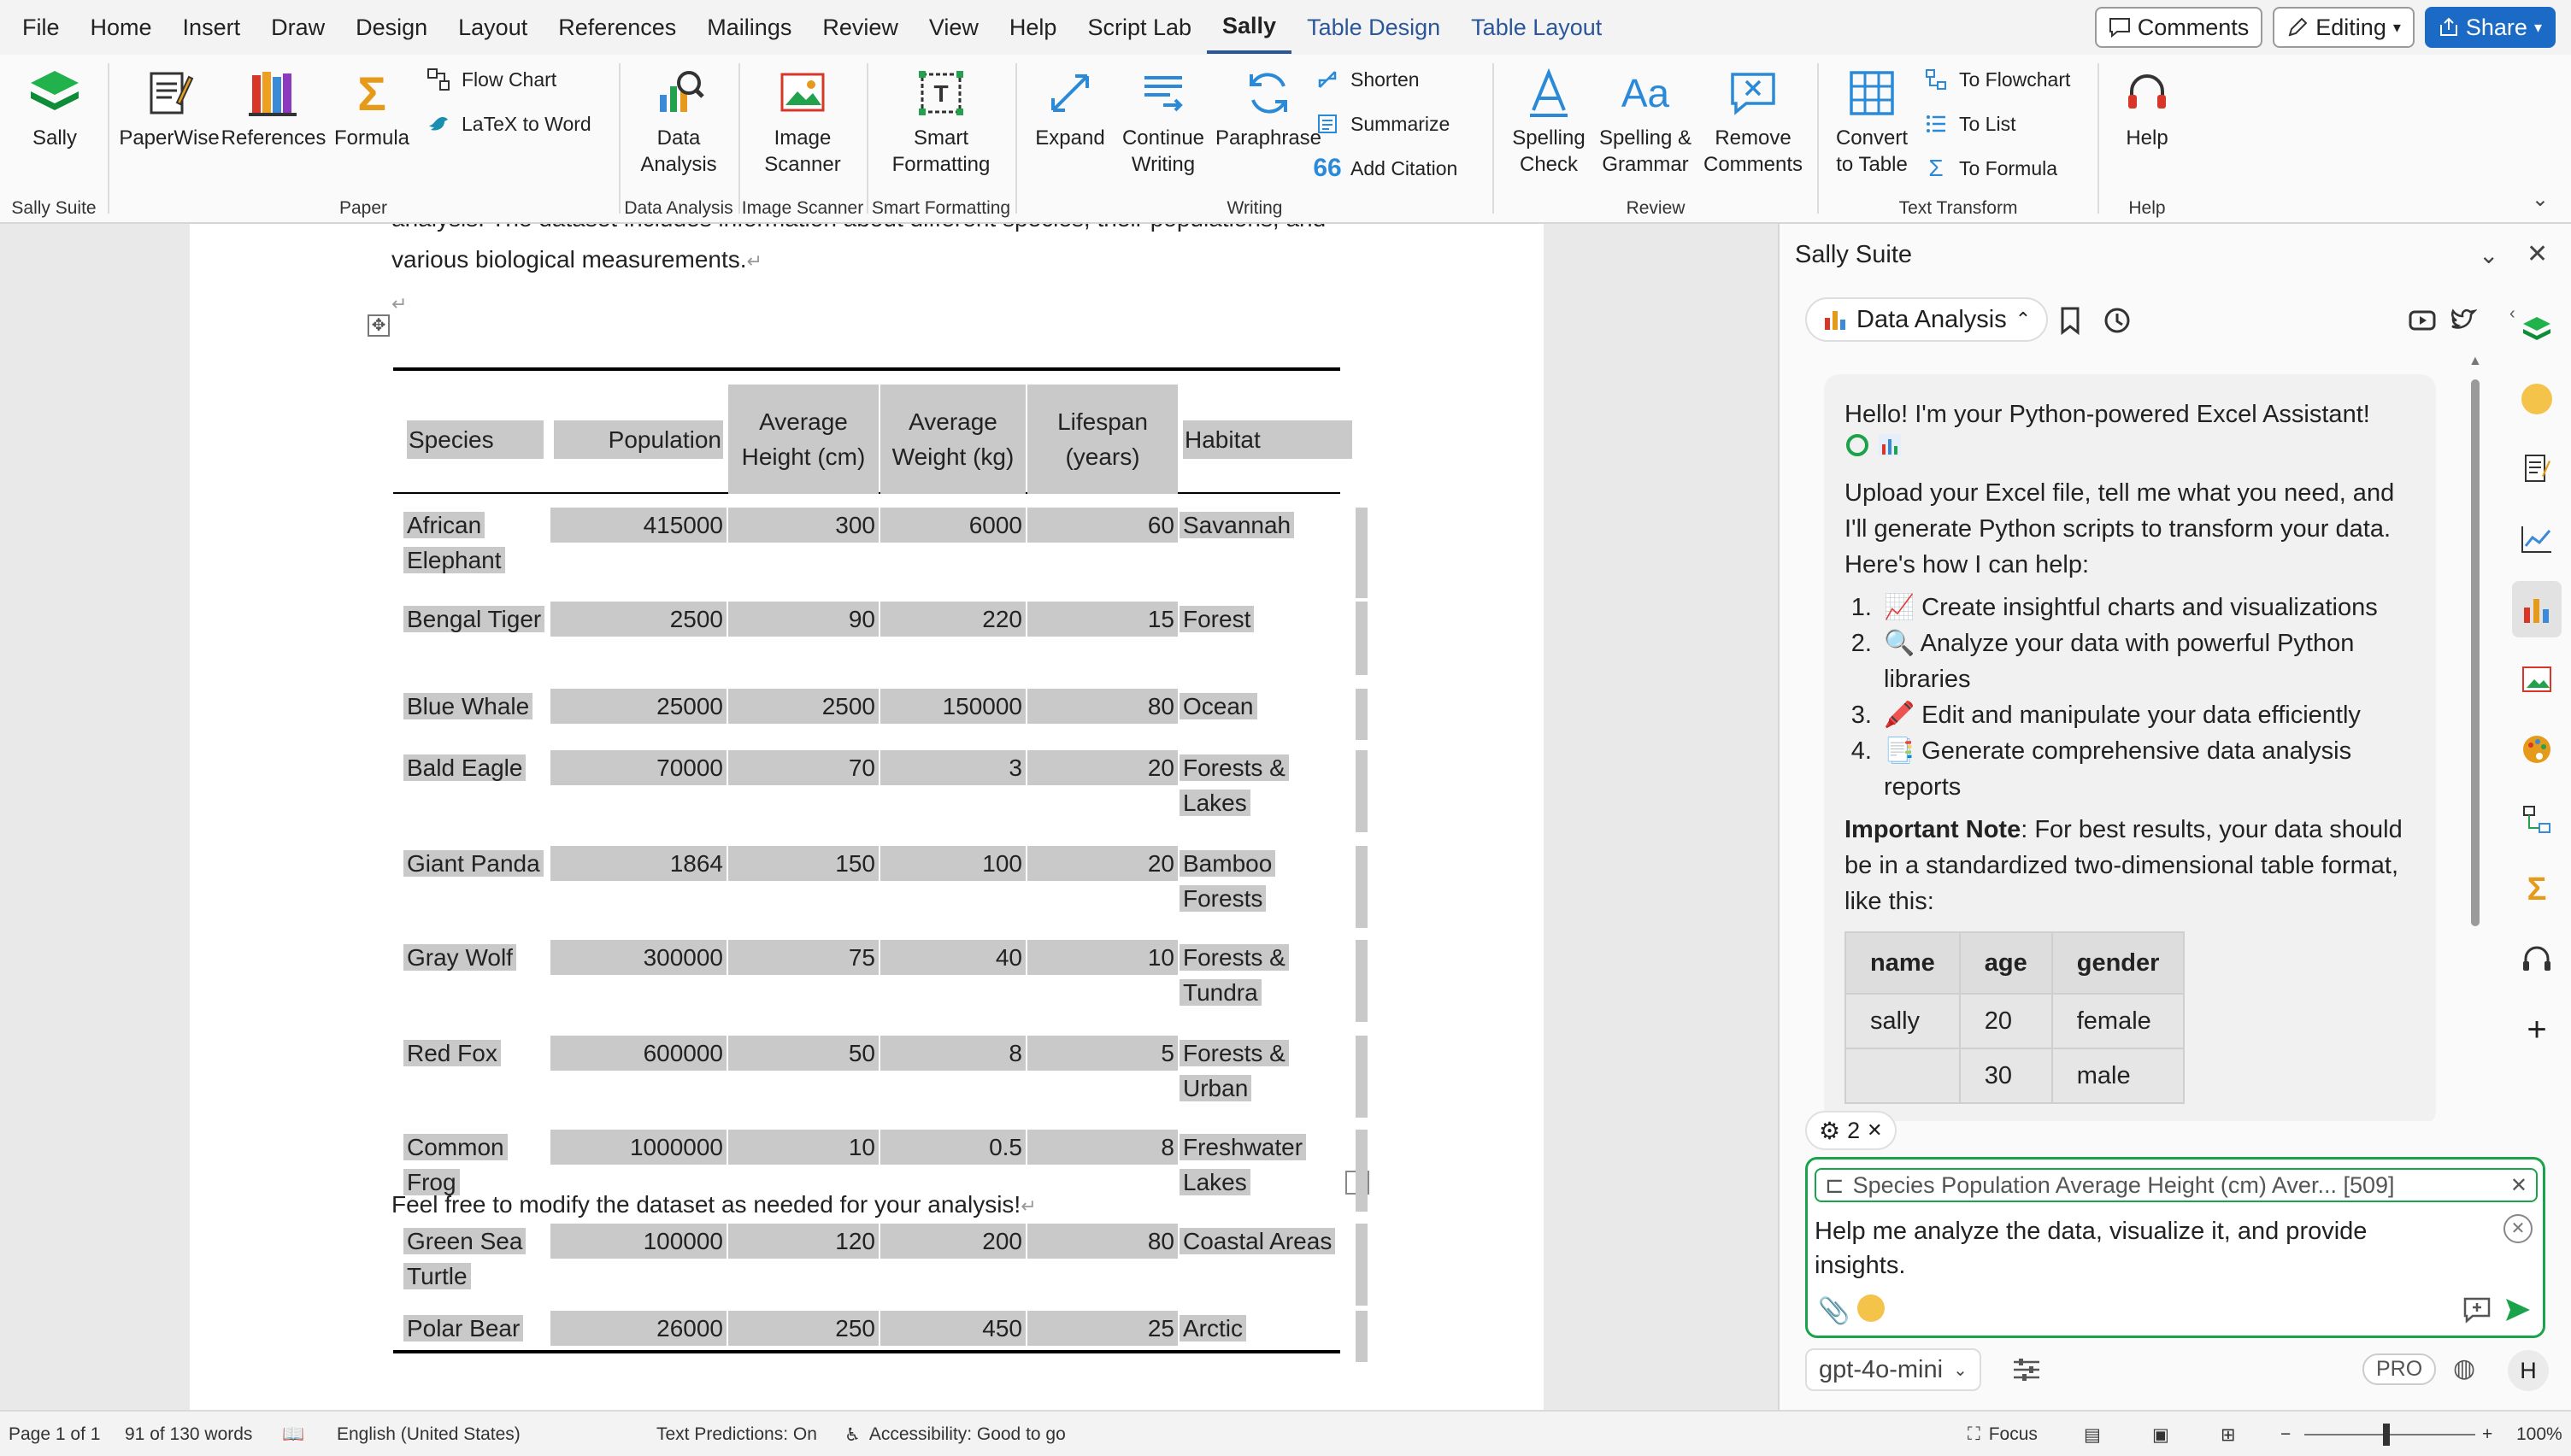 This screenshot has height=1456, width=2571. Describe the element at coordinates (802, 121) in the screenshot. I see `image-scanner-button: Image Scanner` at that location.